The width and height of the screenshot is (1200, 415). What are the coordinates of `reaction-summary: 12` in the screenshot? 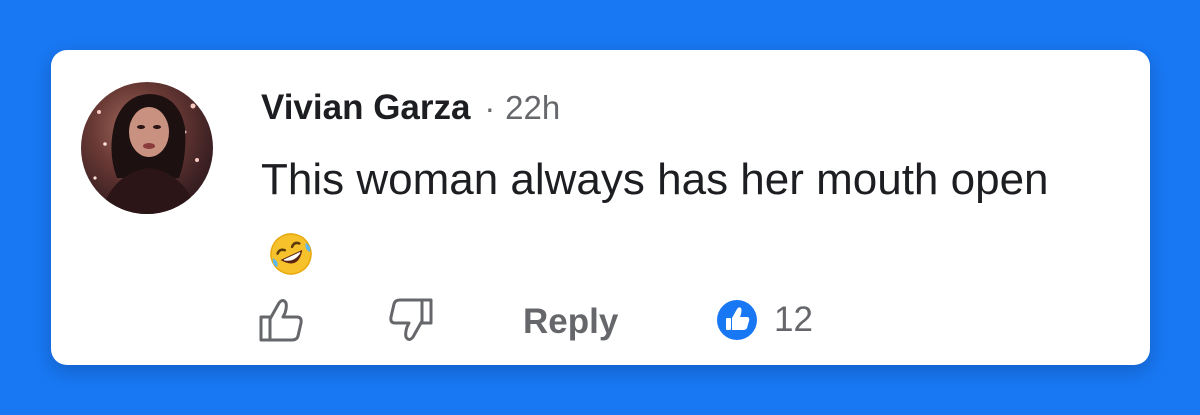 It's located at (763, 320).